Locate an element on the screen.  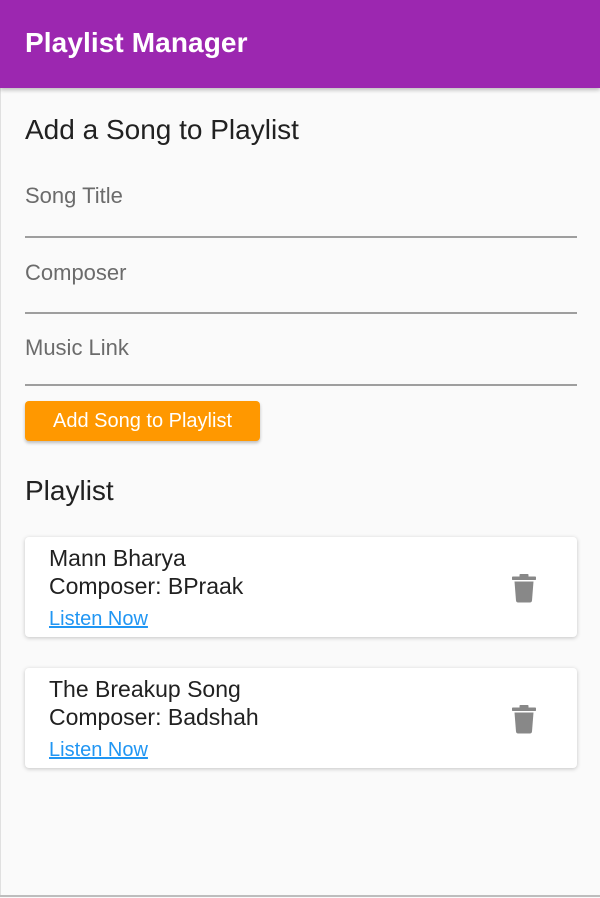
add-song-button: Add Song to Playlist is located at coordinates (142, 421).